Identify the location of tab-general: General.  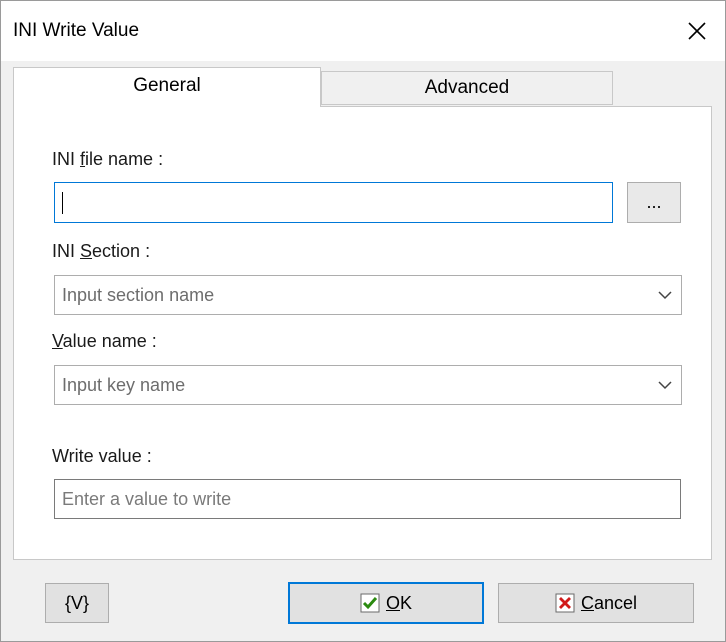
(167, 87).